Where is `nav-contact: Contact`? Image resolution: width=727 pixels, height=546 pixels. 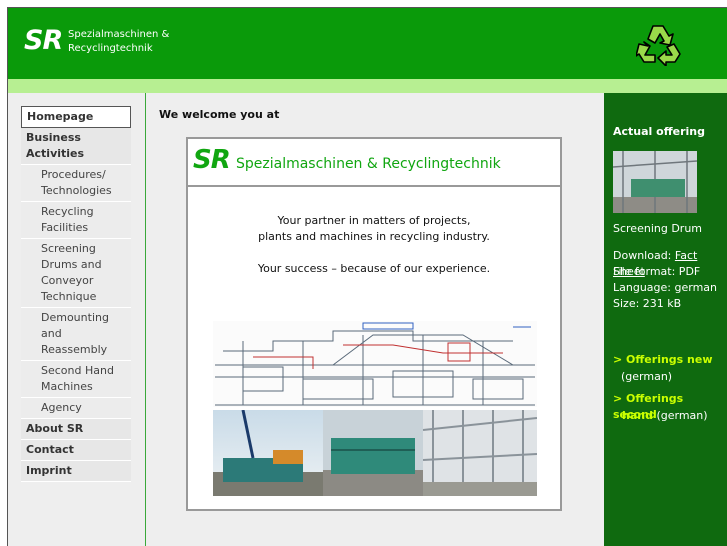 nav-contact: Contact is located at coordinates (76, 450).